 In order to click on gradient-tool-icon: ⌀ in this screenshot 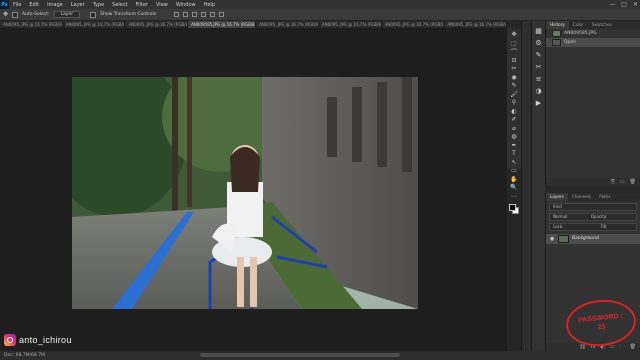, I will do `click(514, 128)`.